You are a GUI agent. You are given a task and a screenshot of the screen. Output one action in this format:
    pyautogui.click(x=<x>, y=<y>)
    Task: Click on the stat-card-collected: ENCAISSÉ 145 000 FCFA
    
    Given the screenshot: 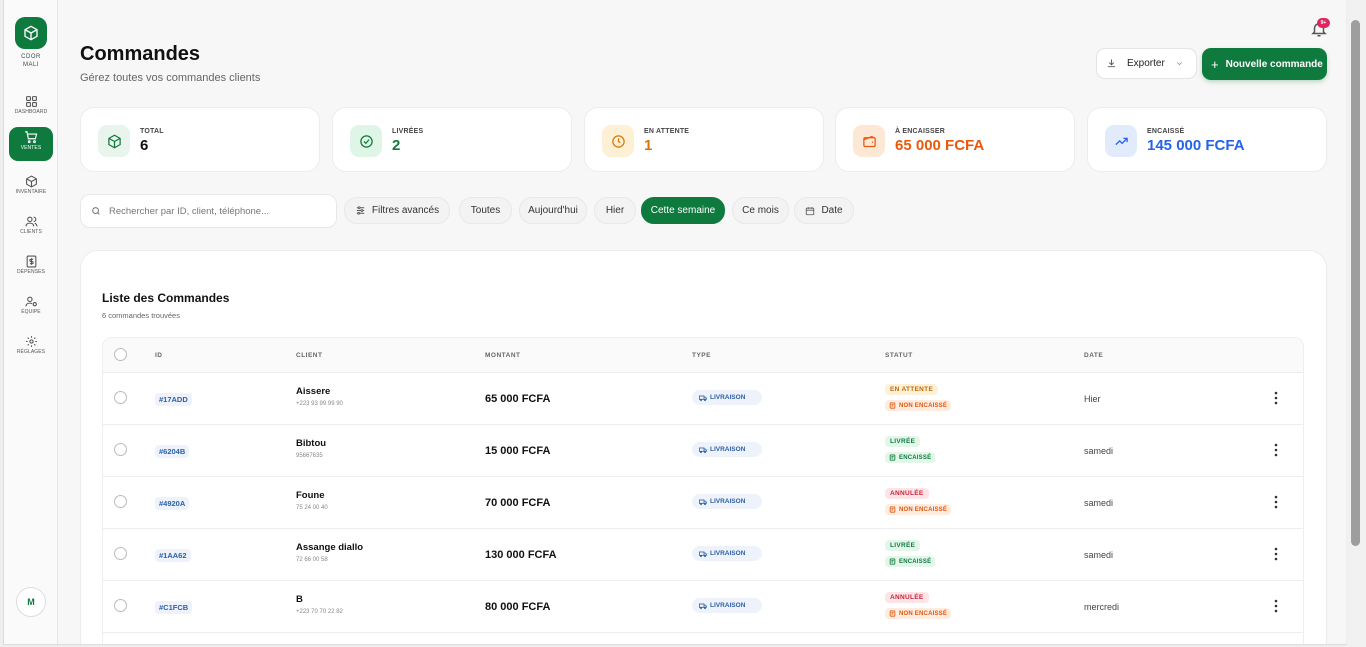 What is the action you would take?
    pyautogui.click(x=1207, y=139)
    